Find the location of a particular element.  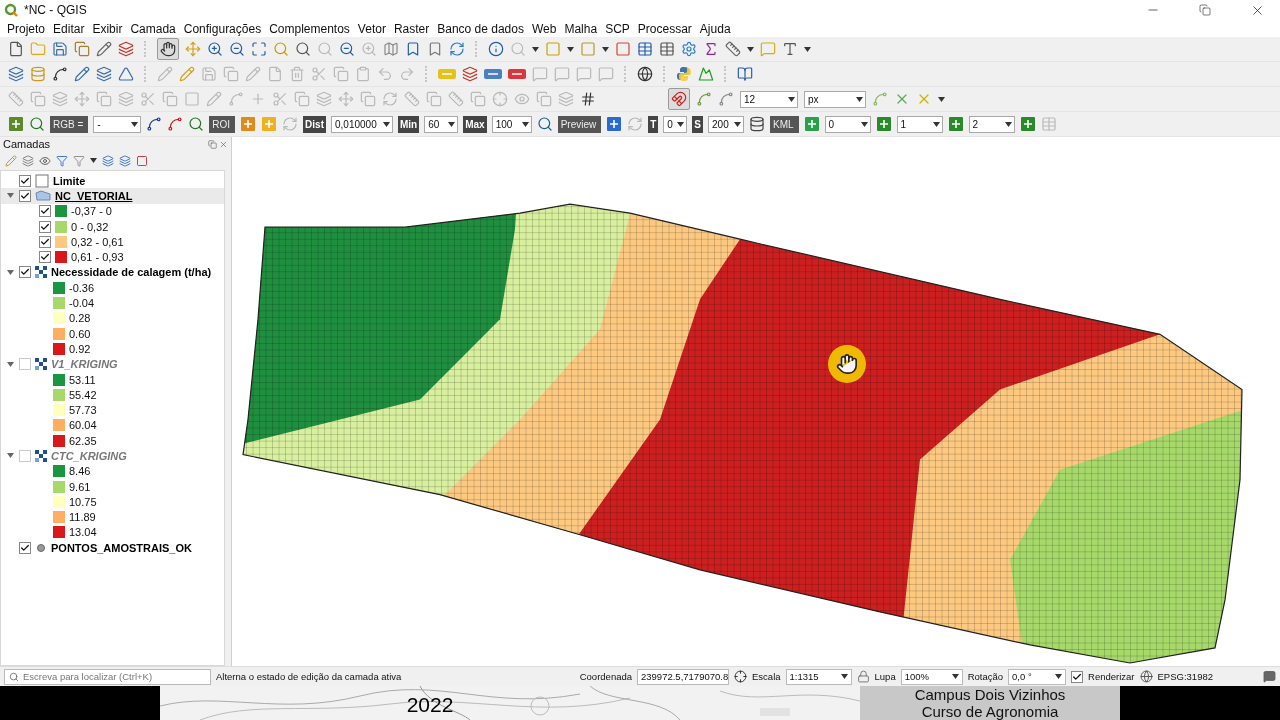

refresh-icon is located at coordinates (457, 49).